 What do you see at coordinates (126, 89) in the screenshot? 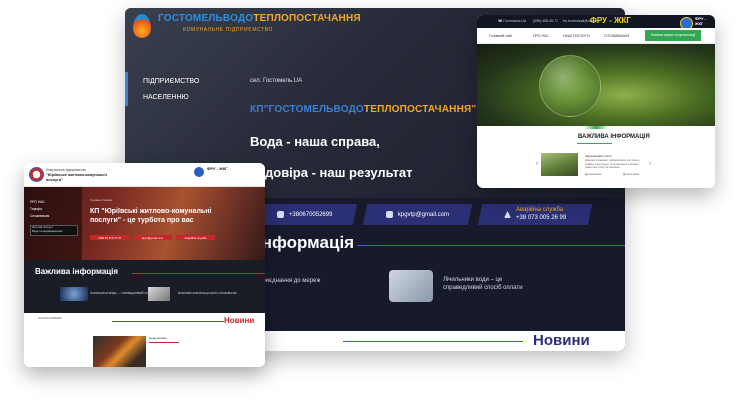
I see `nav-accent-bar` at bounding box center [126, 89].